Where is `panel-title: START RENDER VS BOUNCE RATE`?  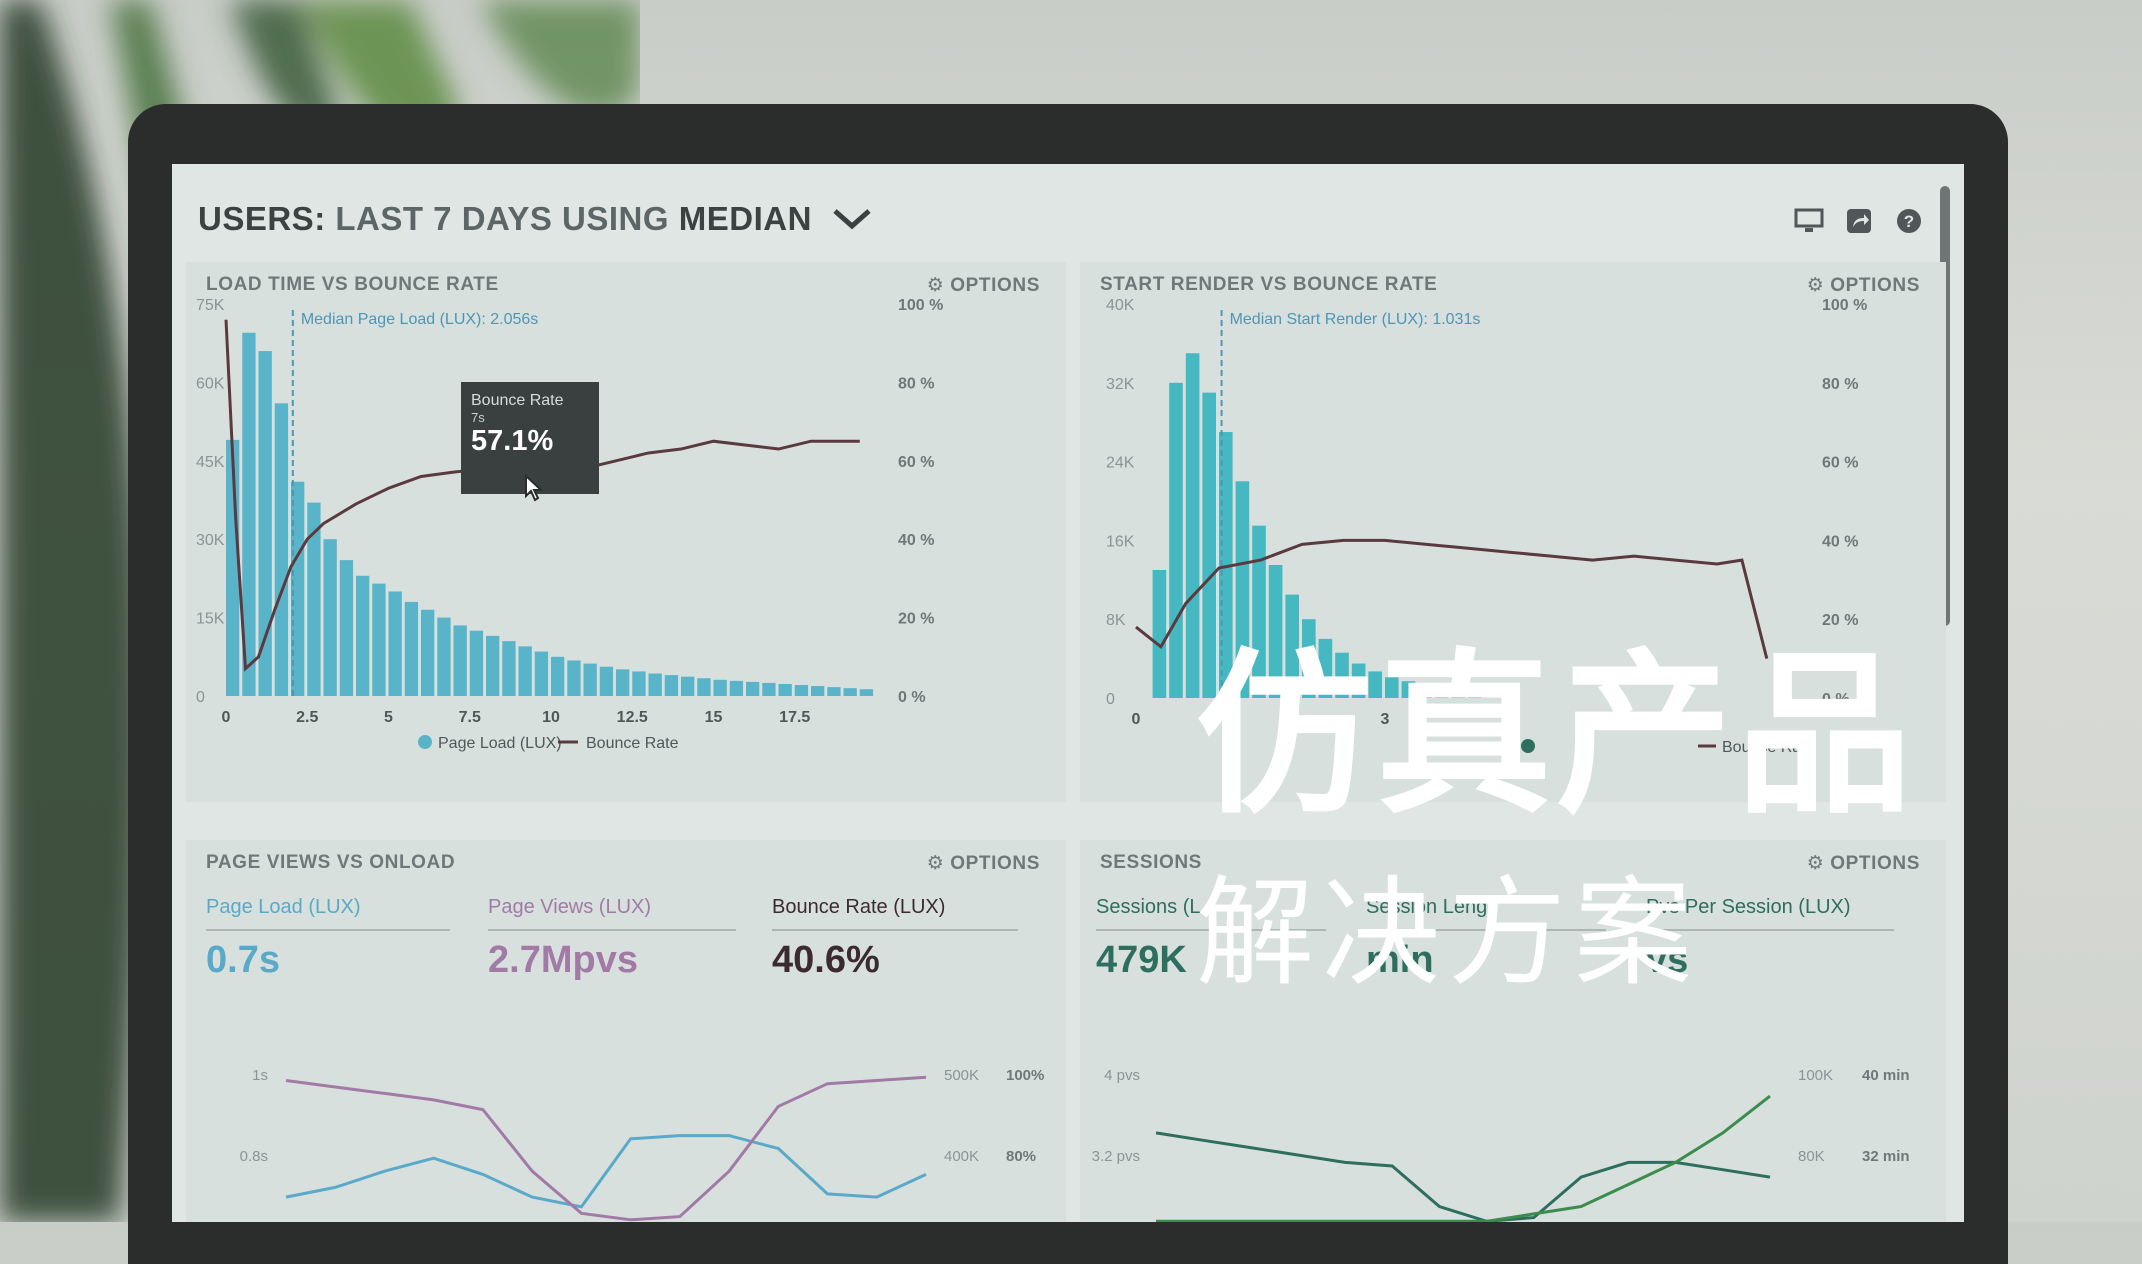
panel-title: START RENDER VS BOUNCE RATE is located at coordinates (1269, 284).